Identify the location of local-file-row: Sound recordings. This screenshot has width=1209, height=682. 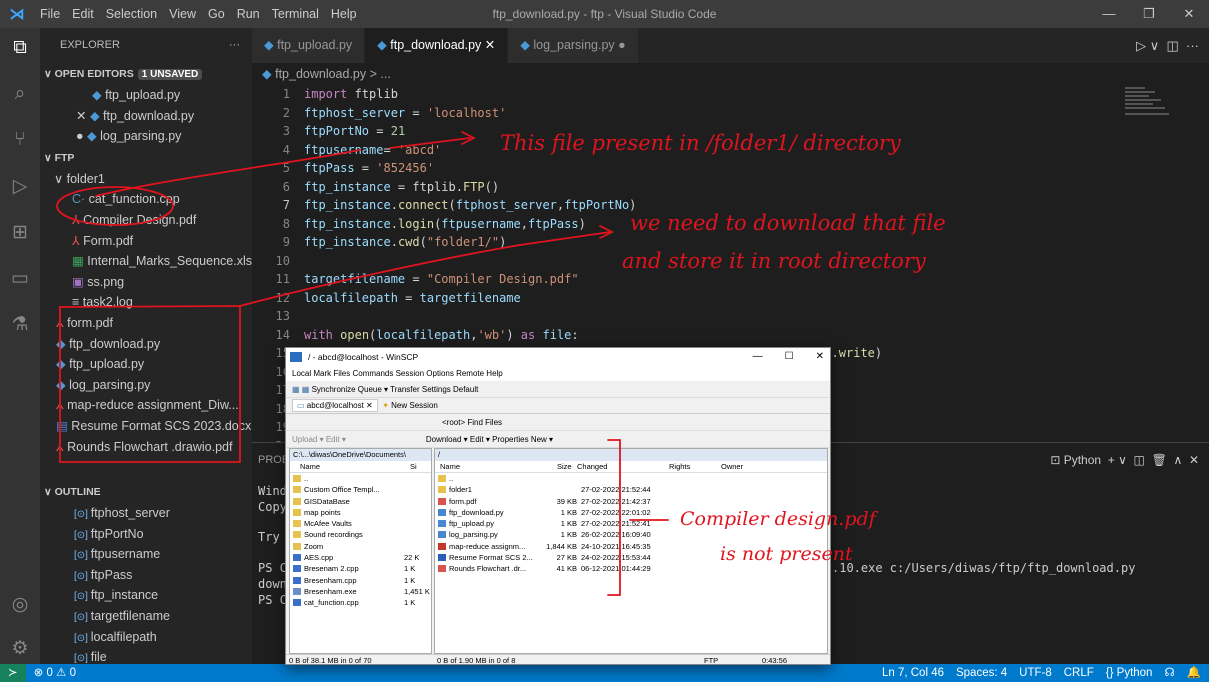
(360, 534).